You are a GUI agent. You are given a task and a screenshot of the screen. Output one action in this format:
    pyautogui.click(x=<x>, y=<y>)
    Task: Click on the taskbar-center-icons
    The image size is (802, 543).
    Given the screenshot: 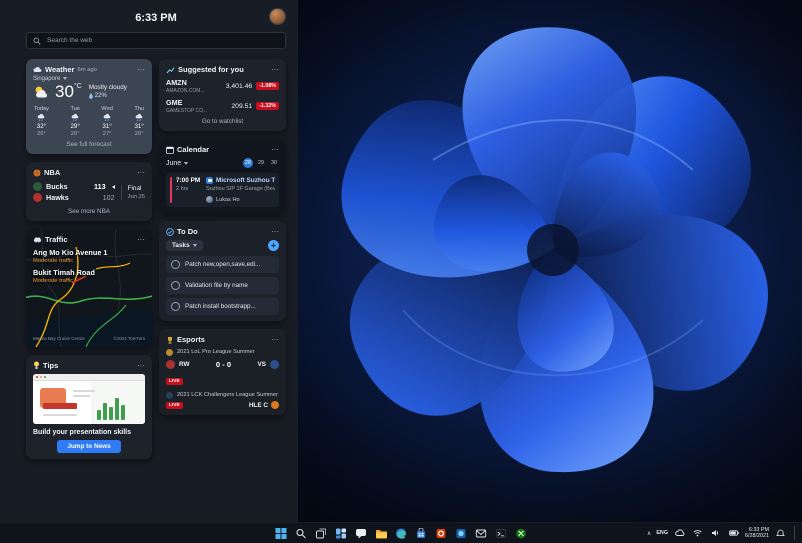 What is the action you would take?
    pyautogui.click(x=401, y=533)
    